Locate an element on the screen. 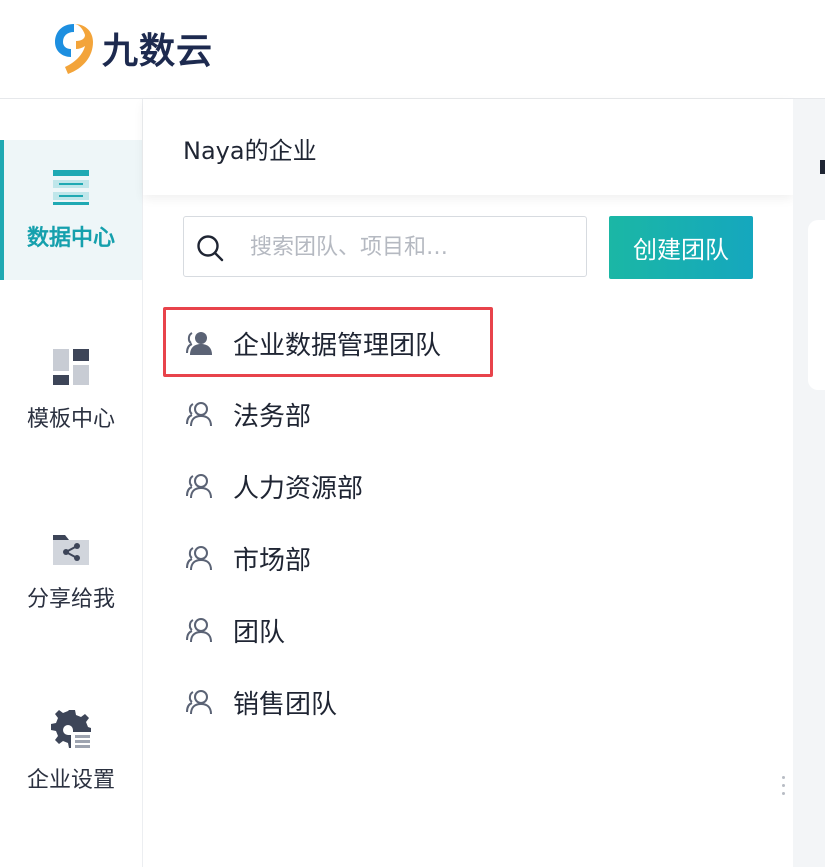 This screenshot has height=867, width=825. sidebar-item-enterprise-settings: 企业设置 is located at coordinates (71, 751).